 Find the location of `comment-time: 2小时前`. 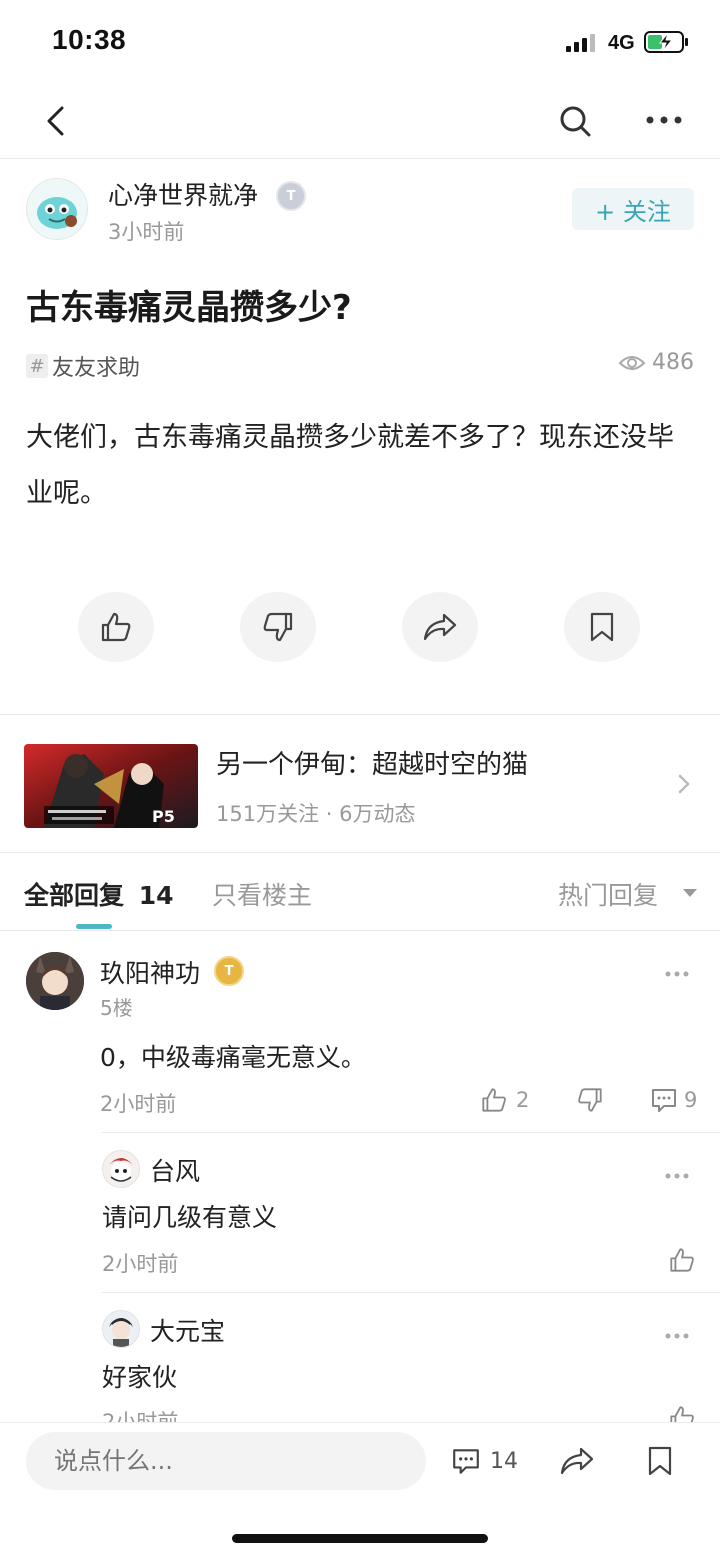

comment-time: 2小时前 is located at coordinates (138, 1104).